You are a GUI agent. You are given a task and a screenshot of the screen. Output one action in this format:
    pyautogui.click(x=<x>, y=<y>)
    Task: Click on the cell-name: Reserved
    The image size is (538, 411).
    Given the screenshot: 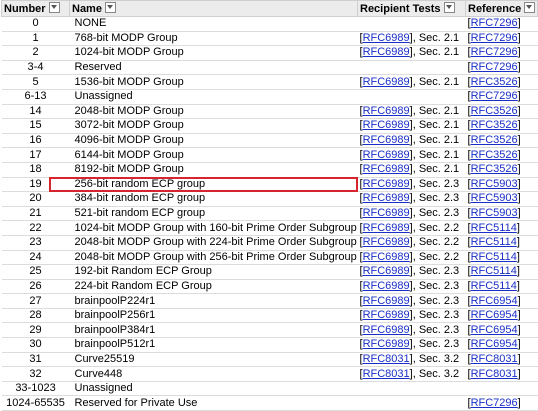 What is the action you would take?
    pyautogui.click(x=213, y=68)
    